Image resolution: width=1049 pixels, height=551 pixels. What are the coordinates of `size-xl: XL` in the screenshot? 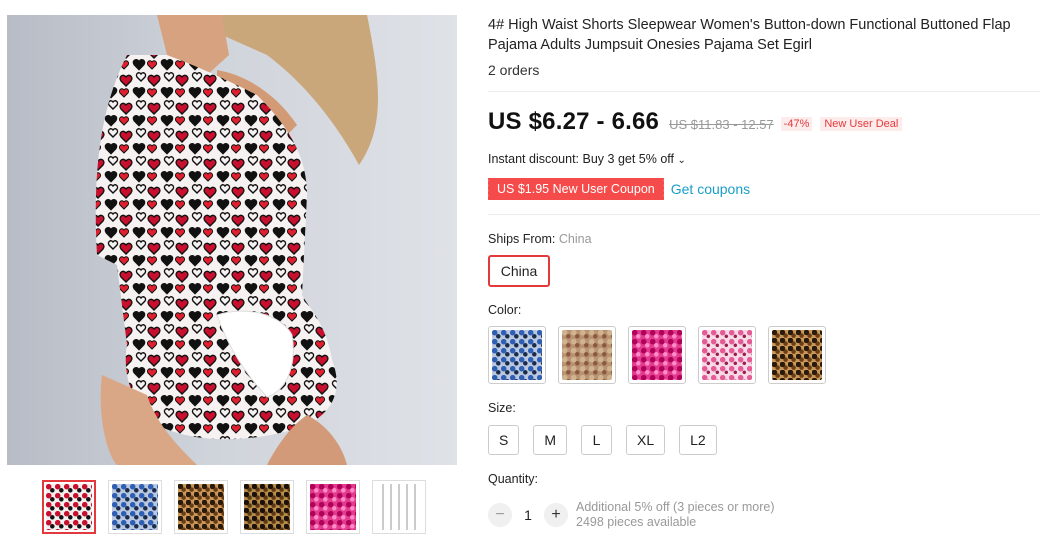 It's located at (646, 440).